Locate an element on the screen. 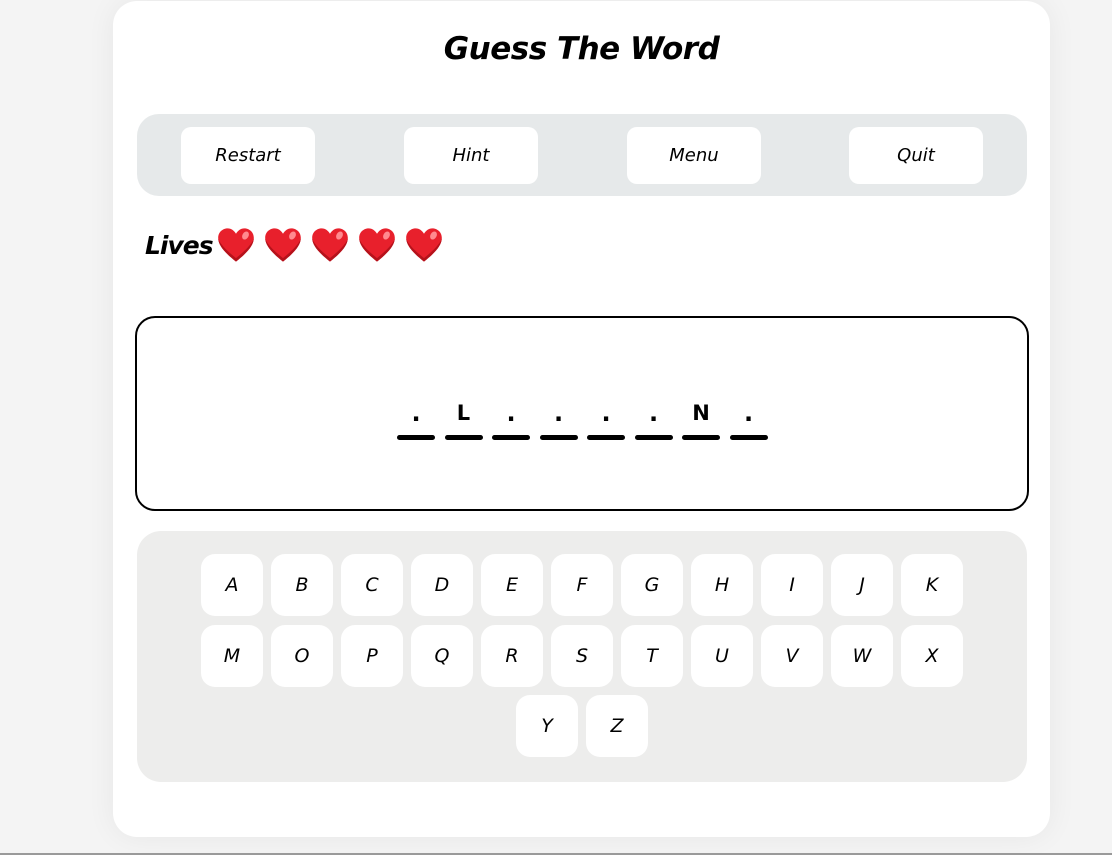 The image size is (1112, 855). slot-character: N is located at coordinates (701, 413).